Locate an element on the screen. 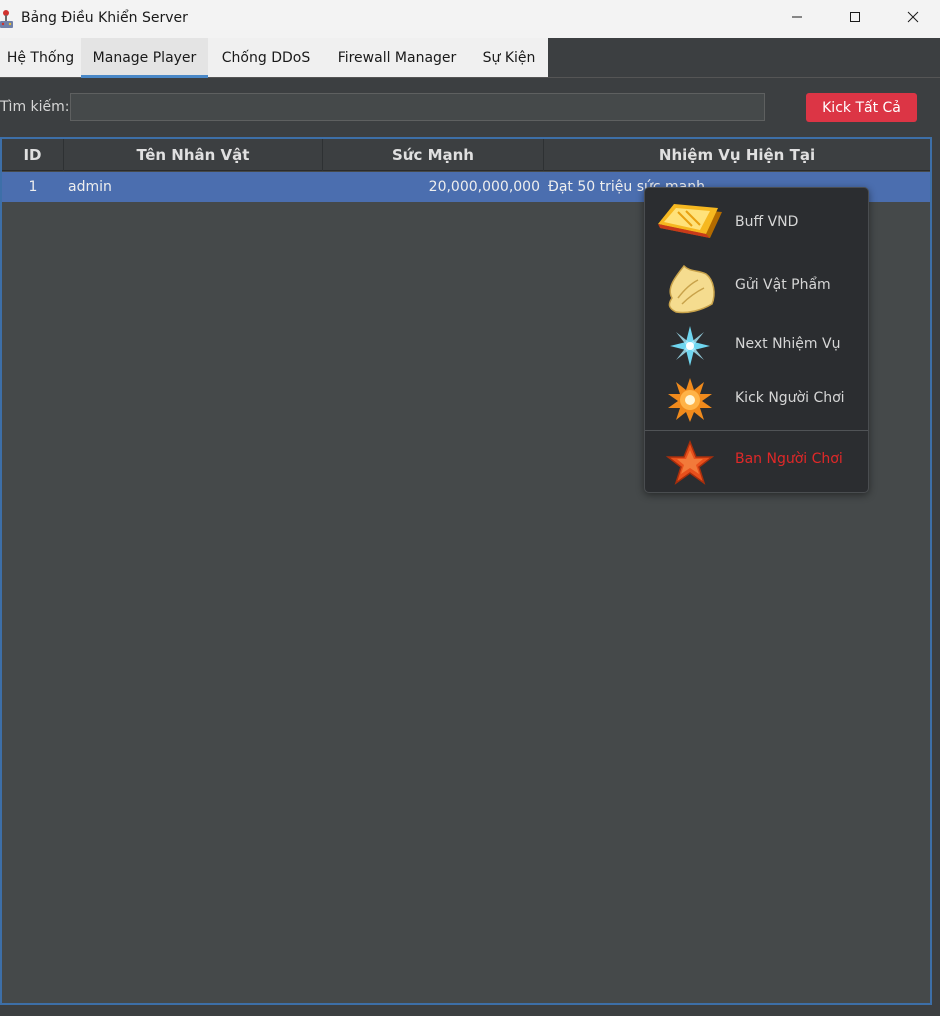  menu-item-next-nhiem-vu: Next Nhiệm Vụ is located at coordinates (756, 346).